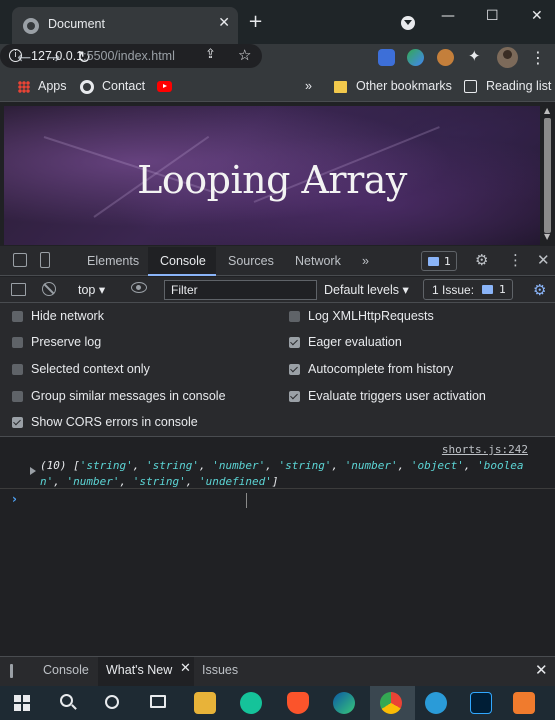 The image size is (555, 720). I want to click on cookie-extension-icon, so click(445, 57).